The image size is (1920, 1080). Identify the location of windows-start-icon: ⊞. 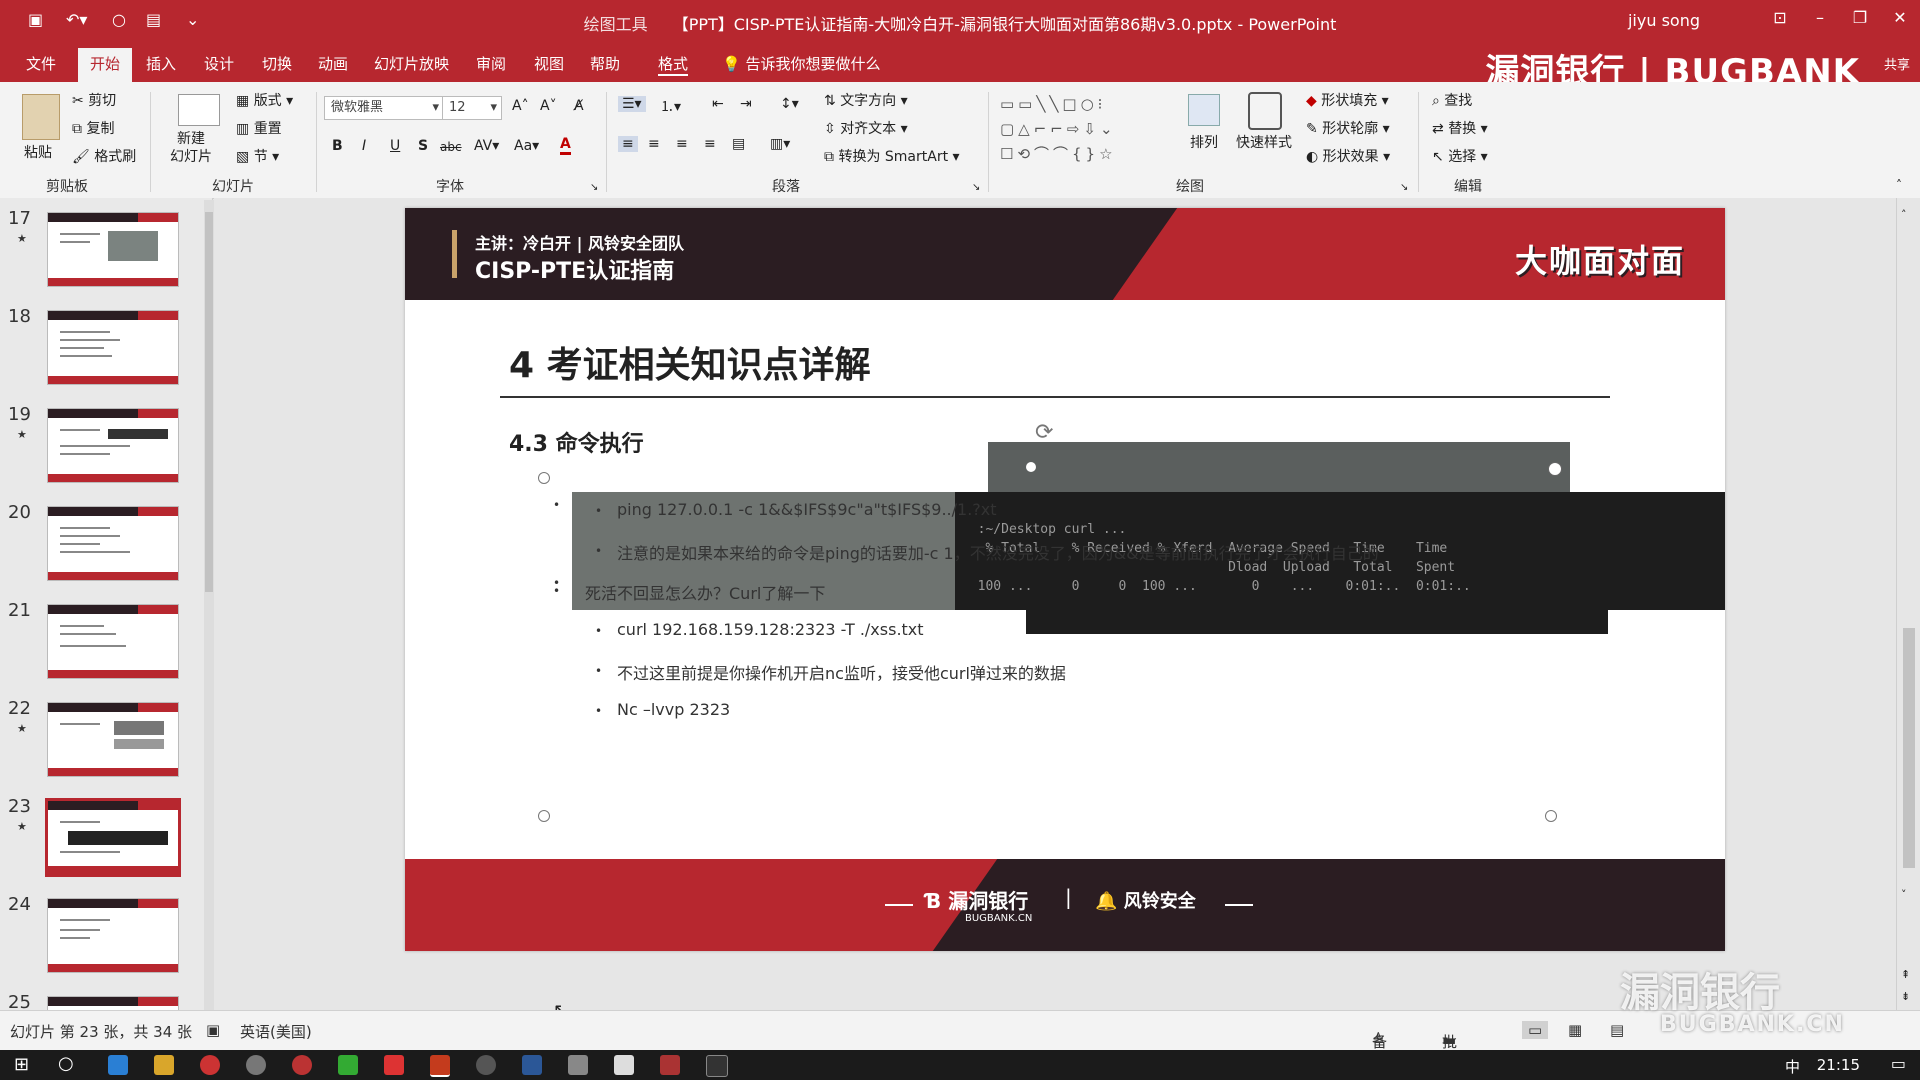
(21, 1064).